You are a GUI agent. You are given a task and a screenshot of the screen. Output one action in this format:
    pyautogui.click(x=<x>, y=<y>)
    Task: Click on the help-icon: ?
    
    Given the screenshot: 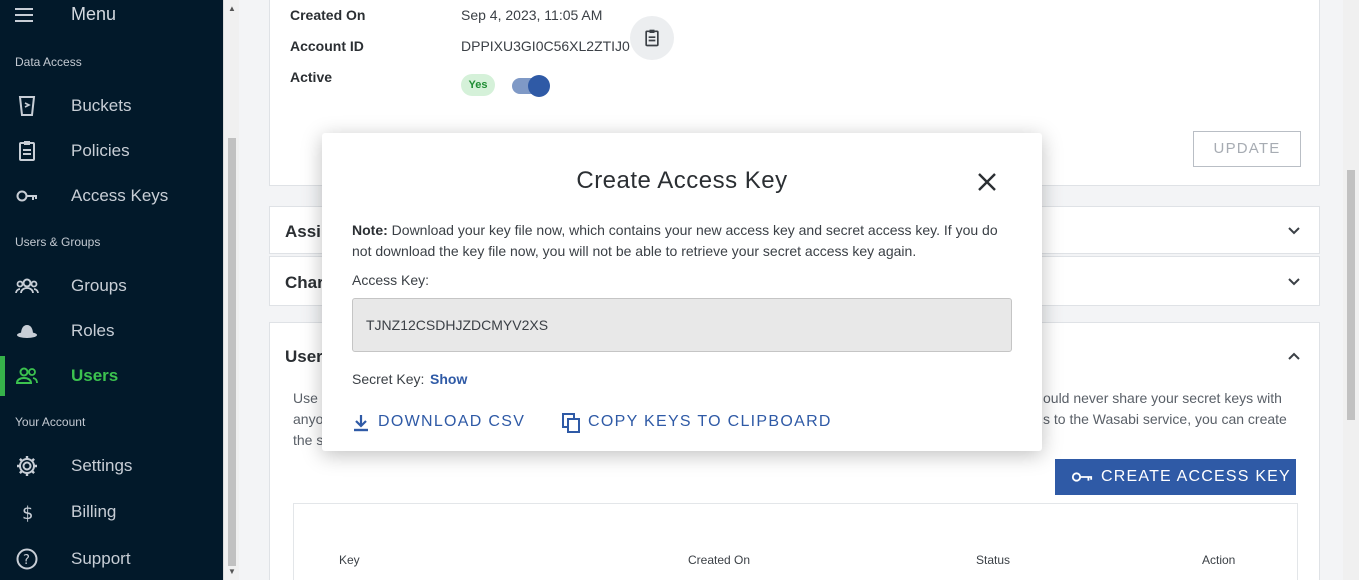 What is the action you would take?
    pyautogui.click(x=27, y=559)
    